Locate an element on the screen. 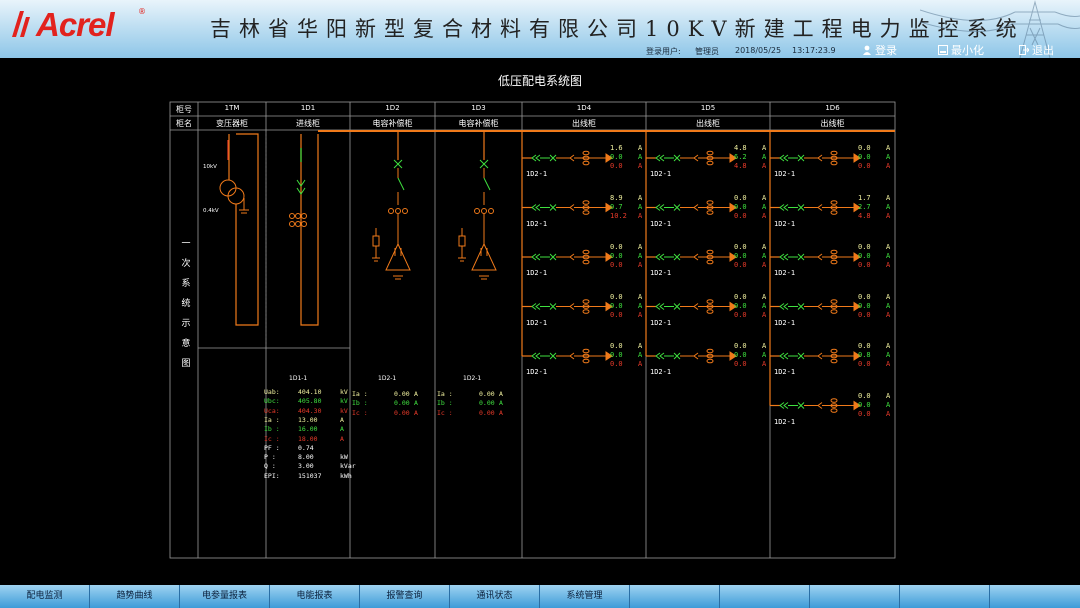 The width and height of the screenshot is (1080, 608). incoming-value: 18.00 is located at coordinates (308, 438).